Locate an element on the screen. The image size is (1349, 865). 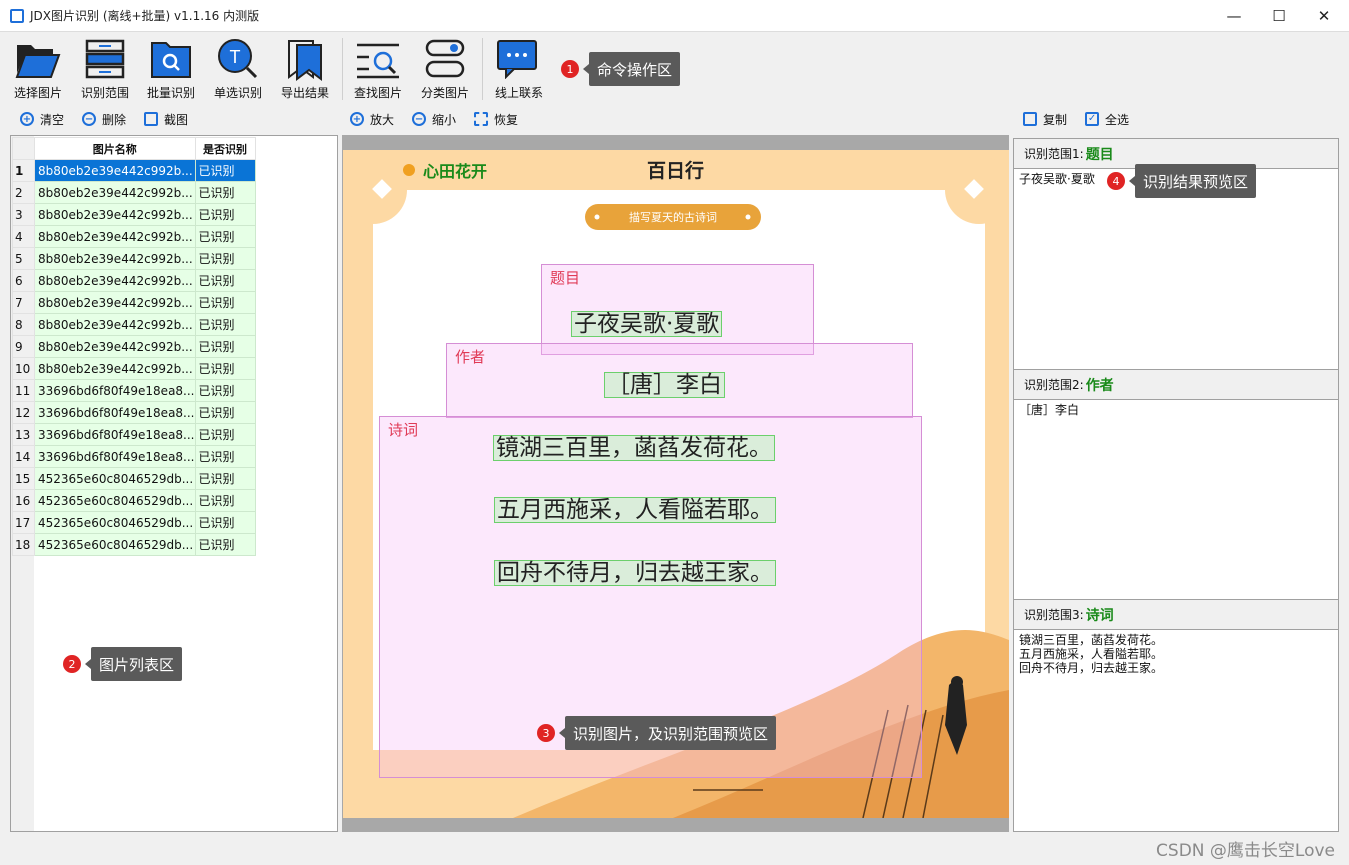
result-text-3: 镜湖三百里，菡萏发荷花。 五月西施采，人看隘若耶。 回舟不待月，归去越王家。 is located at coordinates (1176, 730).